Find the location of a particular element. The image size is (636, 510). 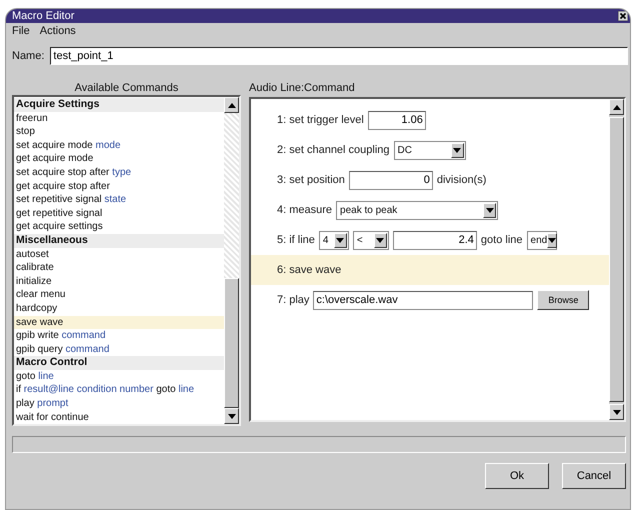

command-text: condition is located at coordinates (96, 390).